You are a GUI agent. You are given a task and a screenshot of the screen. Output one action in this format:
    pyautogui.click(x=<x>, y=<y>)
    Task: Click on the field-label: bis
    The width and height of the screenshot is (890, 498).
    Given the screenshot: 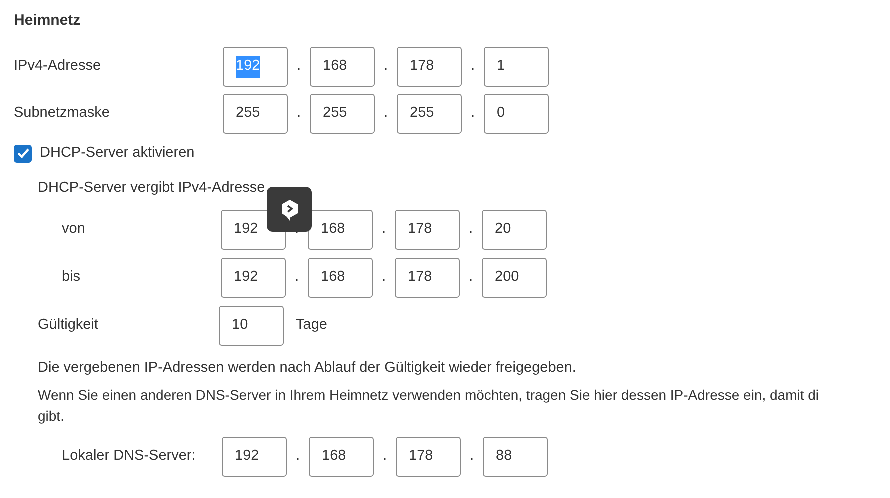 What is the action you would take?
    pyautogui.click(x=72, y=277)
    